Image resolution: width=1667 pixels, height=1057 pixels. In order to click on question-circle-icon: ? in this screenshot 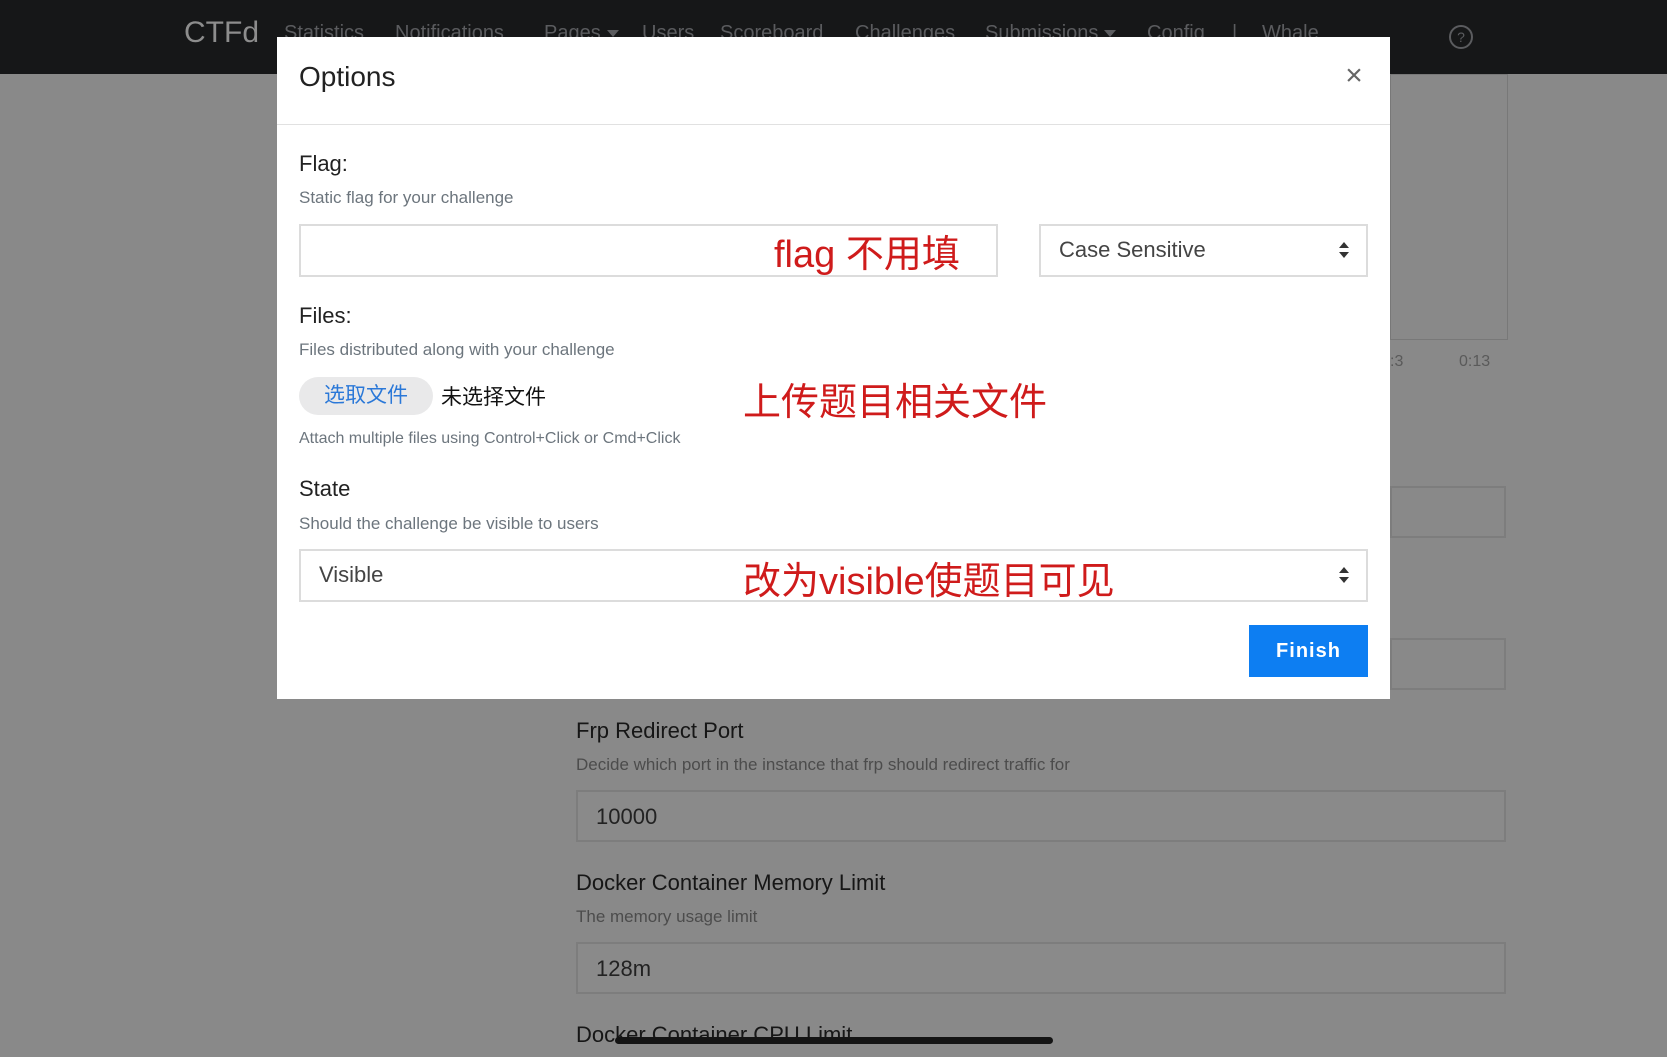, I will do `click(1461, 37)`.